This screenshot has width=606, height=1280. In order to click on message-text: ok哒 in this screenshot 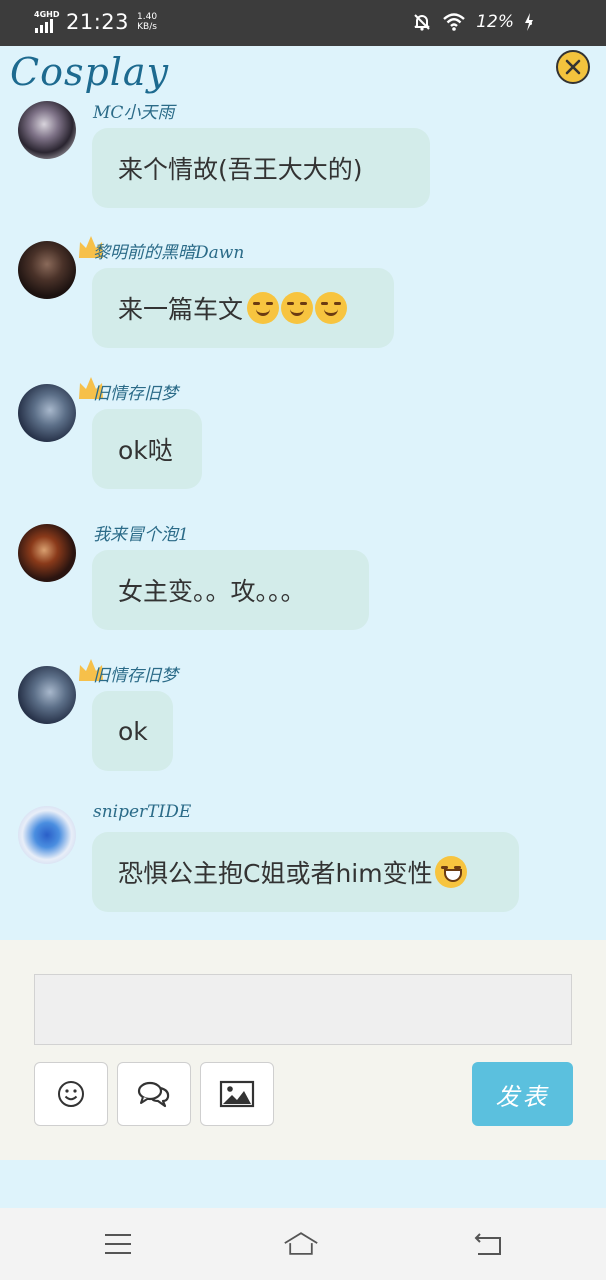, I will do `click(145, 450)`.